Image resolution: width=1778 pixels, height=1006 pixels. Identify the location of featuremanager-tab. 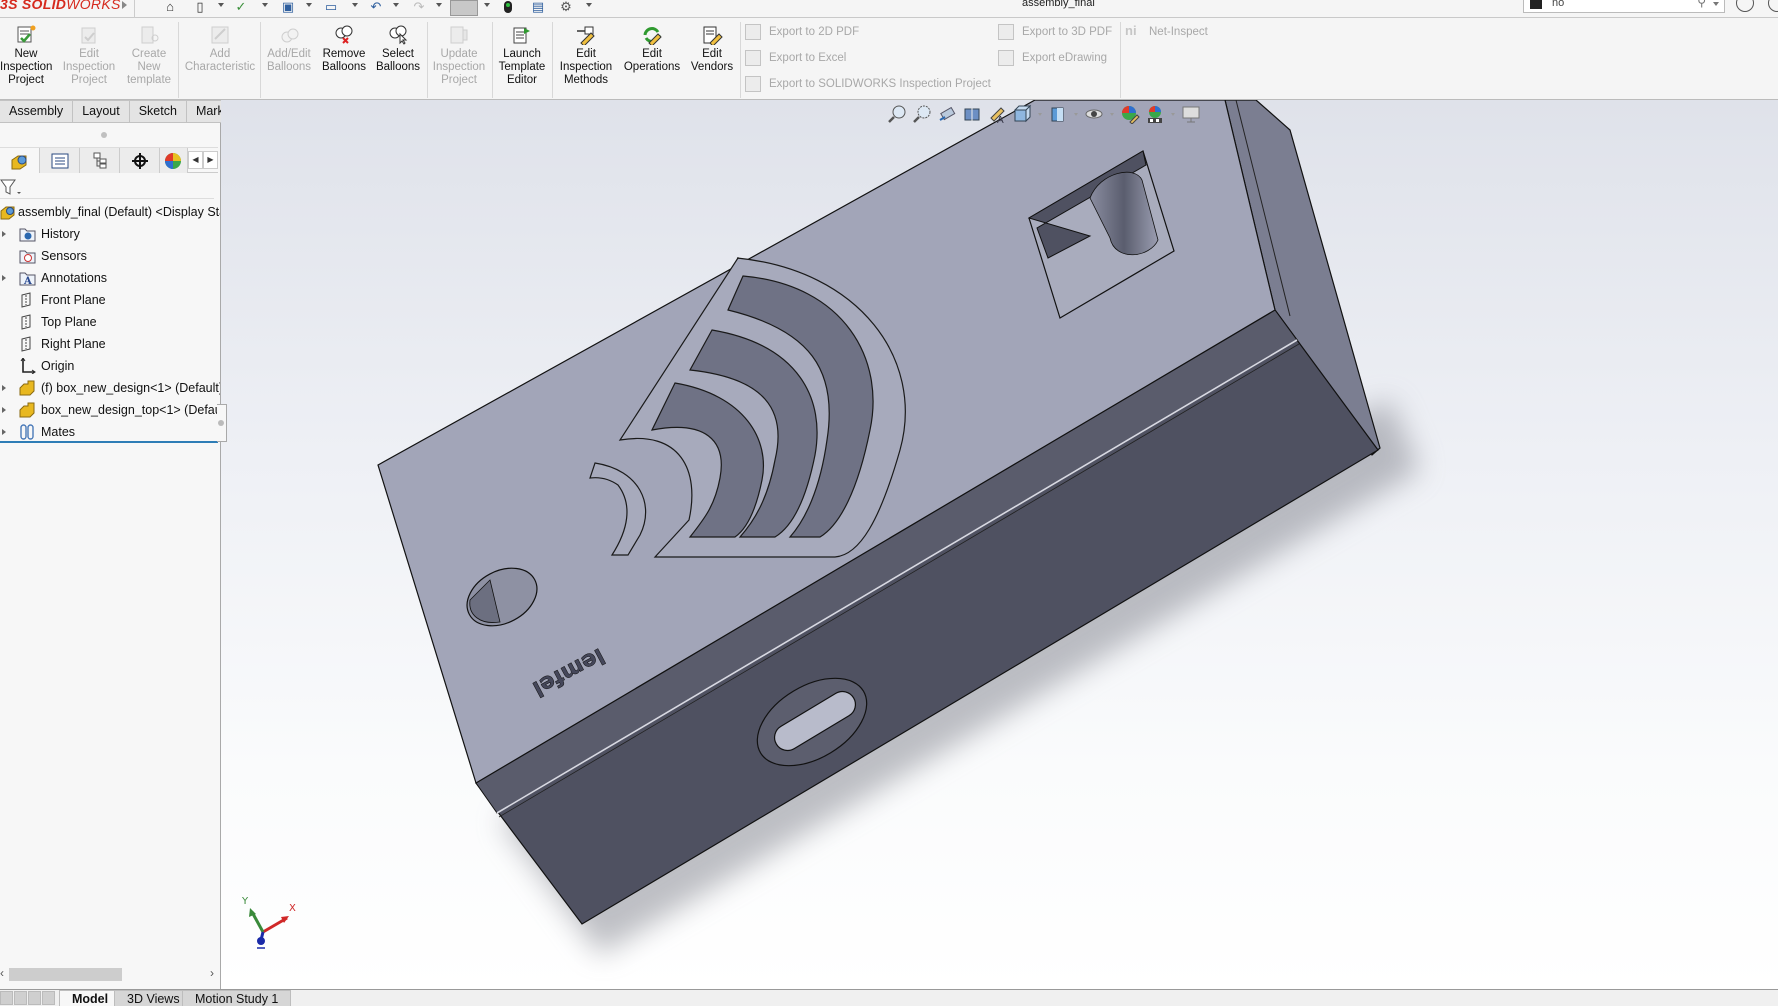
(20, 160).